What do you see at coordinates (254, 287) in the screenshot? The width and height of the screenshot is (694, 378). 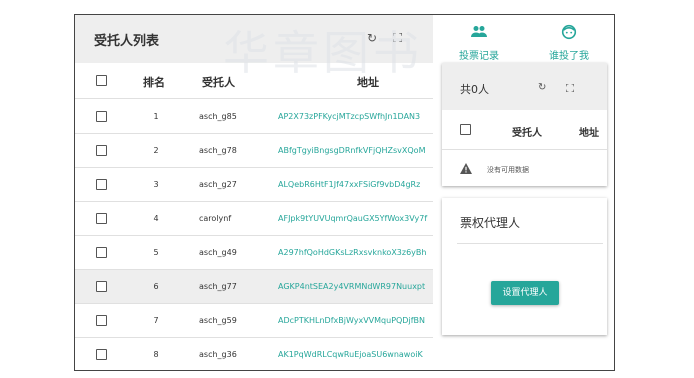 I see `table-row: 6 asch_g77 AGKP4ntSEA2y4VRMNdWR97Nuuxpt` at bounding box center [254, 287].